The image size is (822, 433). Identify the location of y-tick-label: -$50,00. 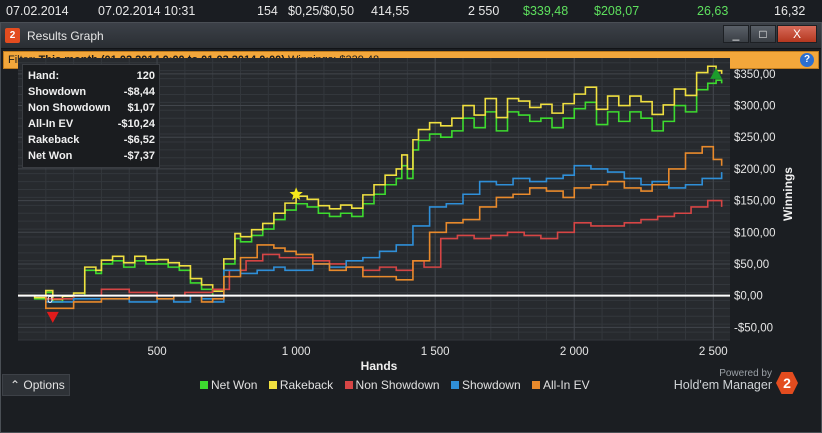
(753, 328).